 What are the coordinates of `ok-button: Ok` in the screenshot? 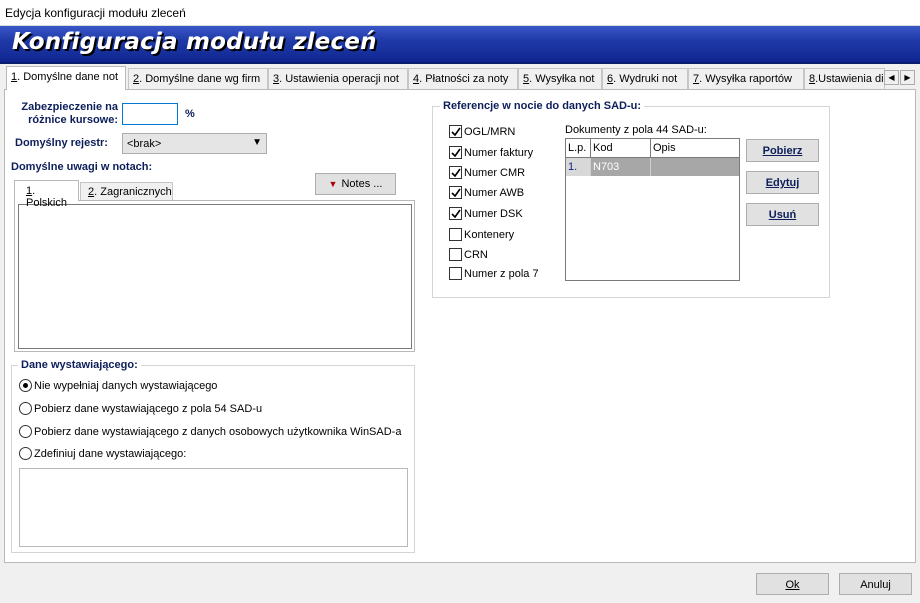 It's located at (792, 584).